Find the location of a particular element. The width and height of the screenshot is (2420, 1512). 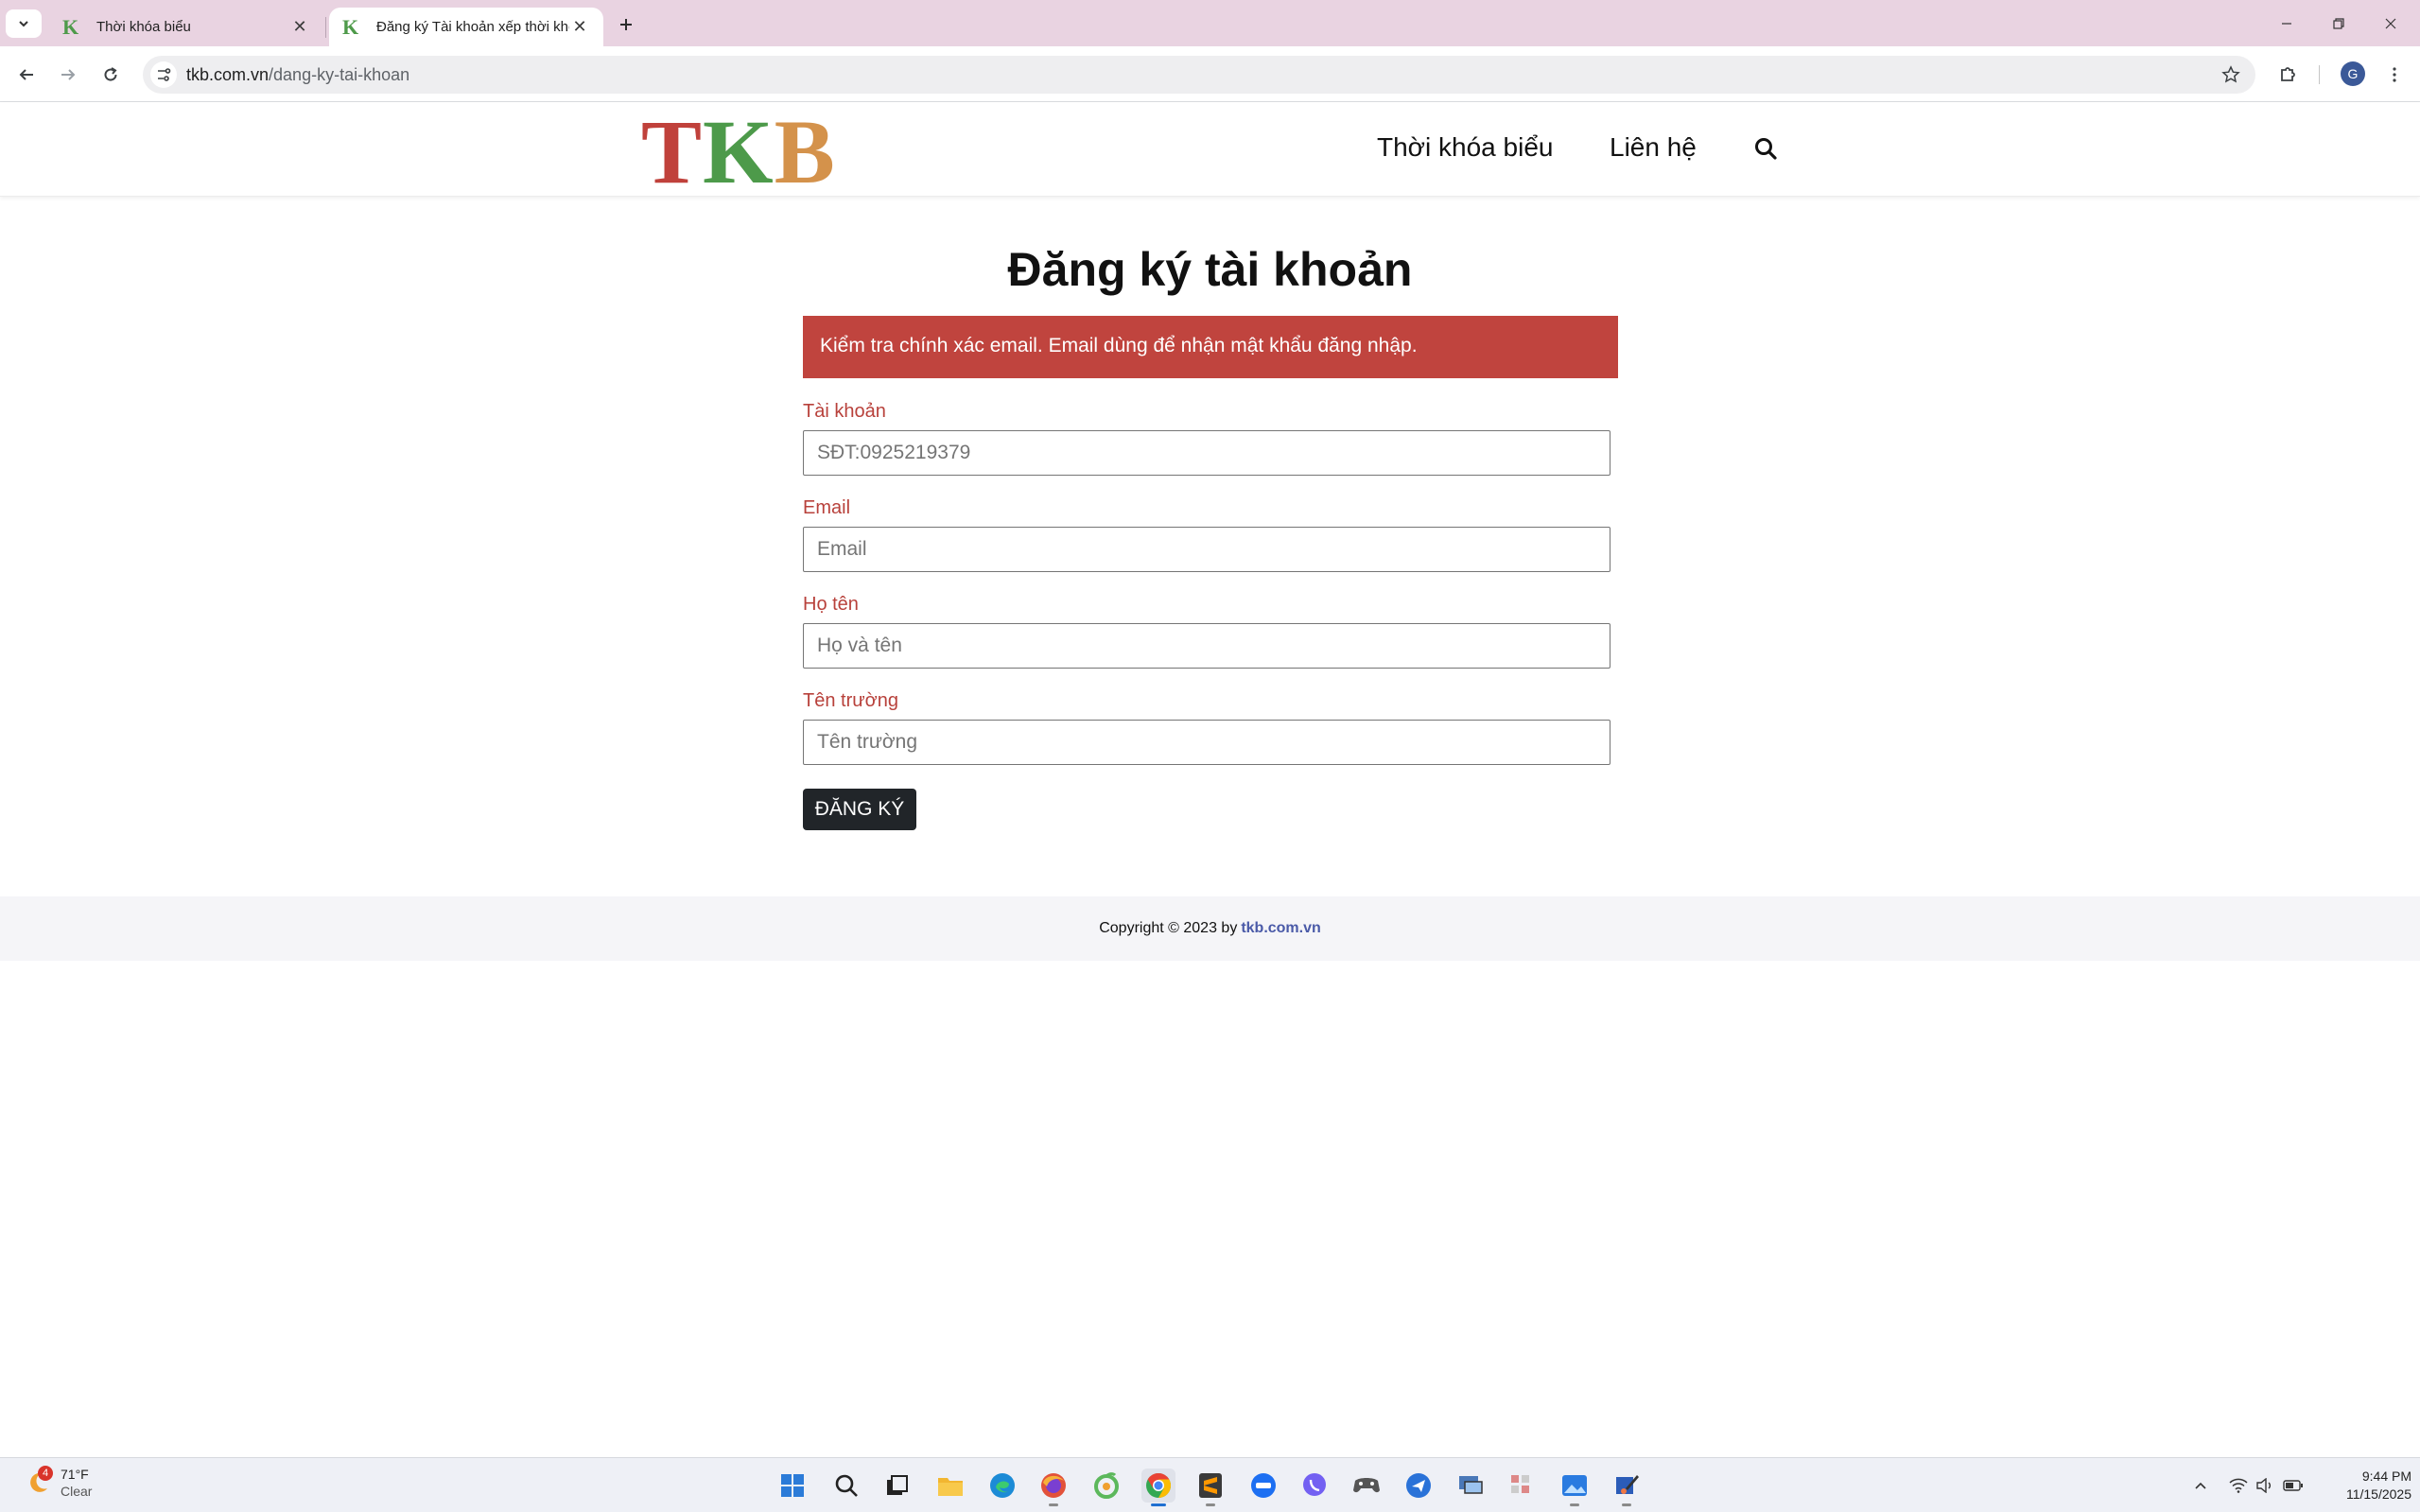

minimize-button is located at coordinates (2287, 24).